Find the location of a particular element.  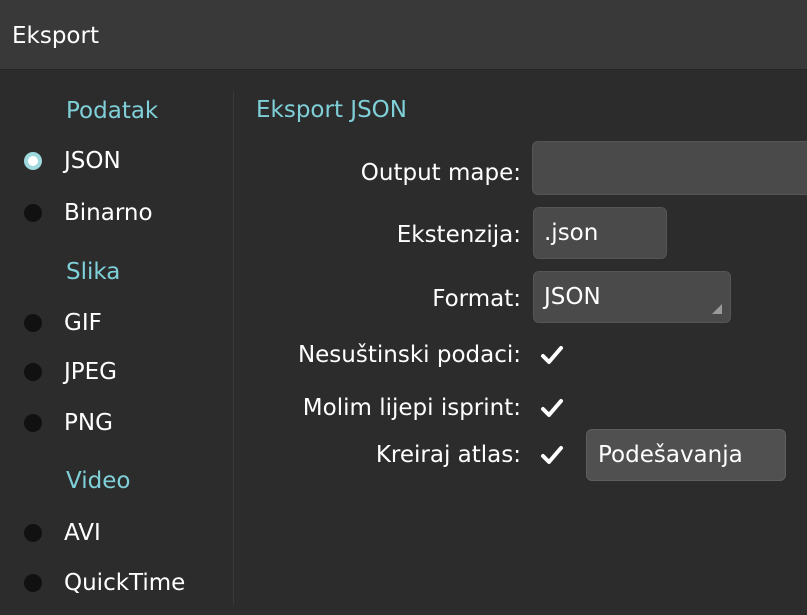

nonessential-data-label: Nesuštinski podaci: is located at coordinates (409, 355).